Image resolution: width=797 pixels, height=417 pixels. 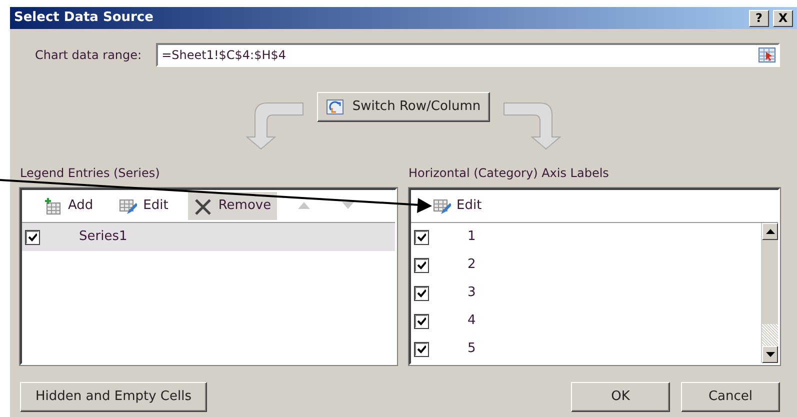 I want to click on axis-labels-label: Horizontal (Category) Axis Labels, so click(x=509, y=173).